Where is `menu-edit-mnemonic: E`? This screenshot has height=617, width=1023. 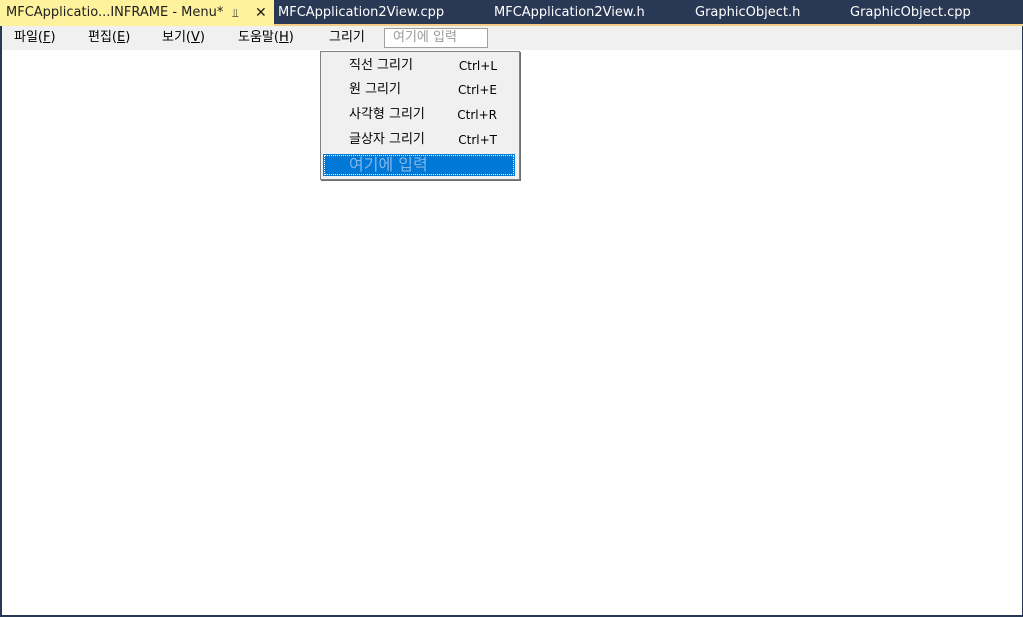
menu-edit-mnemonic: E is located at coordinates (121, 37).